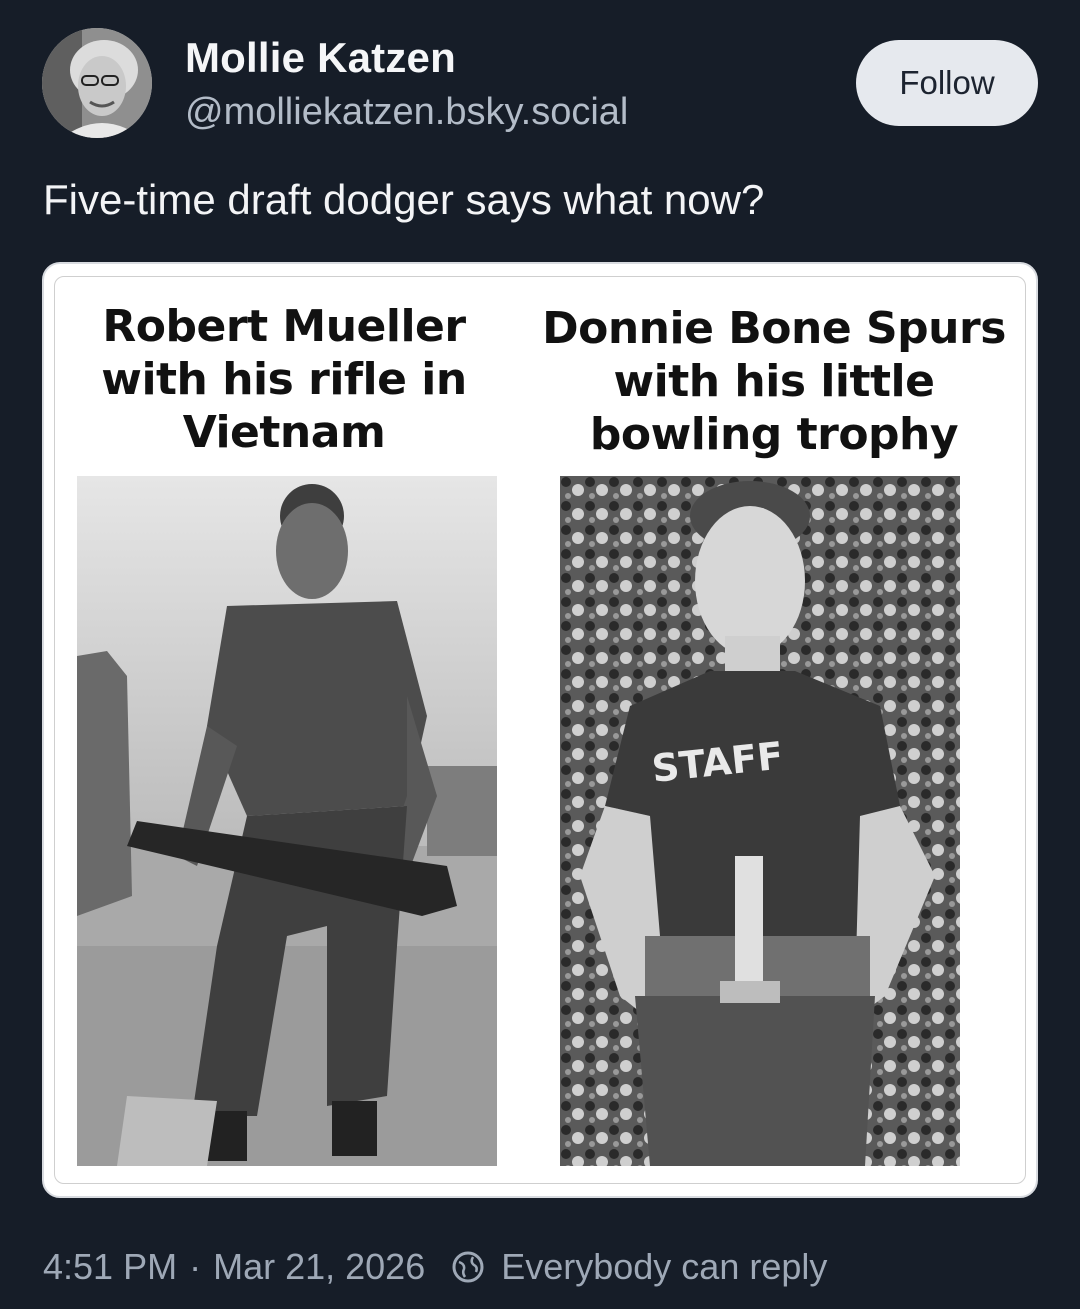 This screenshot has height=1309, width=1080. What do you see at coordinates (110, 1267) in the screenshot?
I see `post-time: 4:51 PM` at bounding box center [110, 1267].